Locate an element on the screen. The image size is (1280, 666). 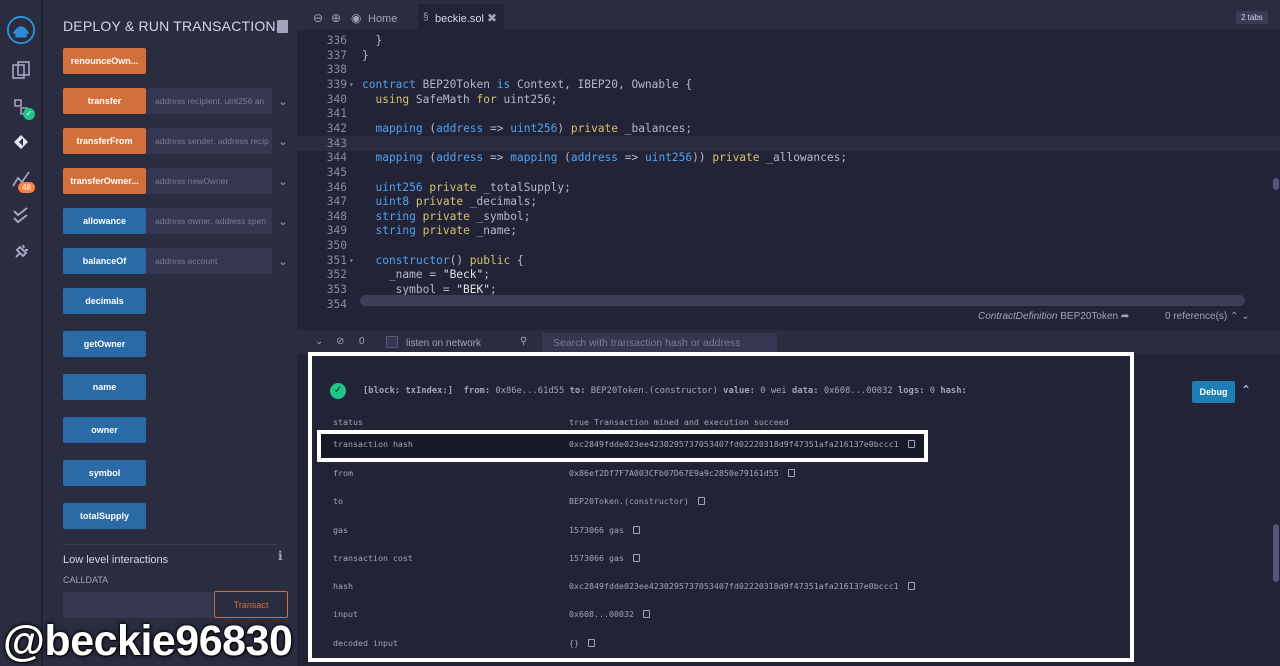
code-line: 348 string private _symbol; is located at coordinates (788, 216).